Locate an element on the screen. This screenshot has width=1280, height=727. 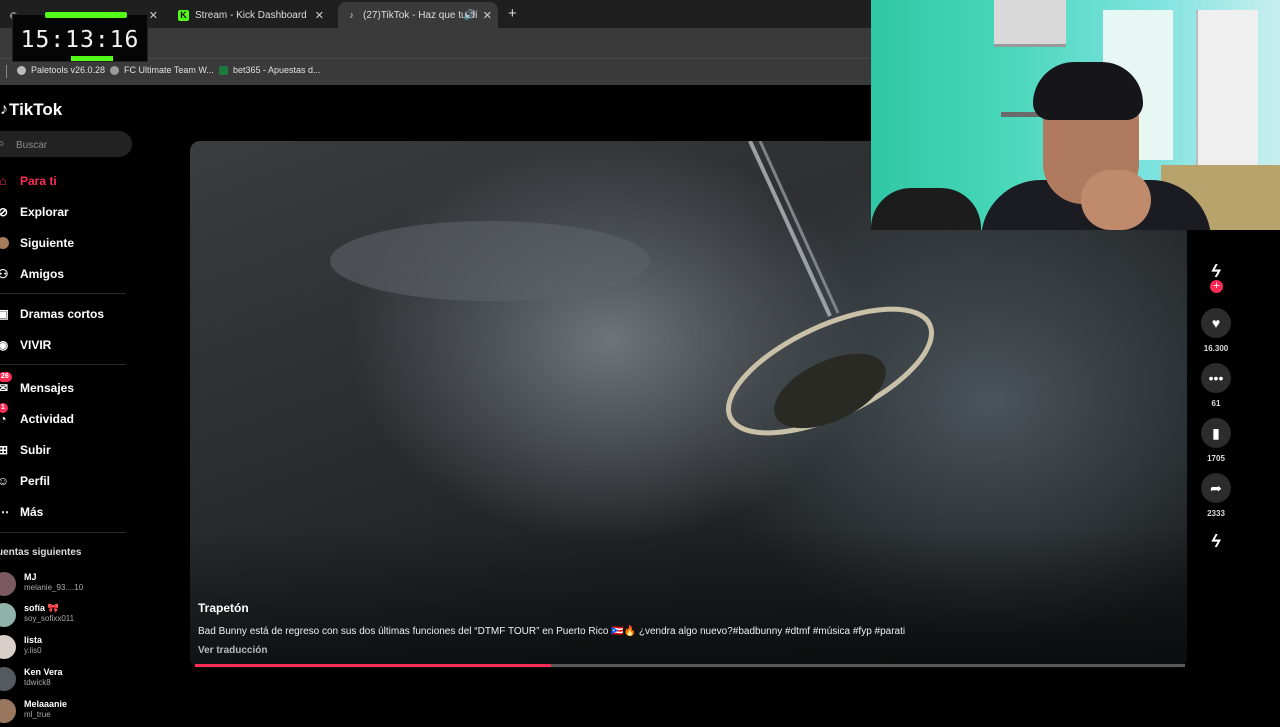
account-username: y.lis0 is located at coordinates (33, 650).